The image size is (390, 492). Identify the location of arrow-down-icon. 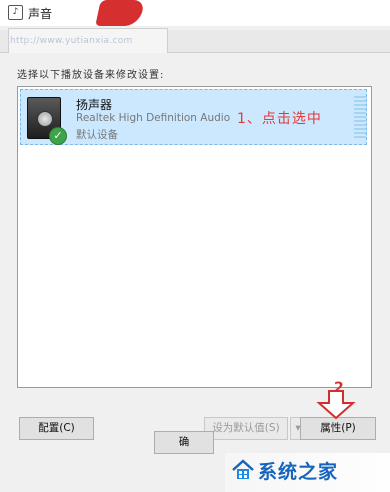
(336, 405).